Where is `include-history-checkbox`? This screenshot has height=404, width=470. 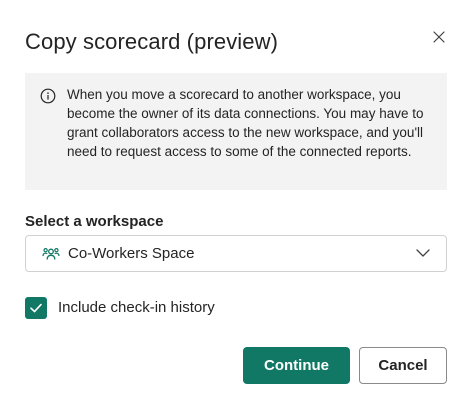 include-history-checkbox is located at coordinates (36, 308).